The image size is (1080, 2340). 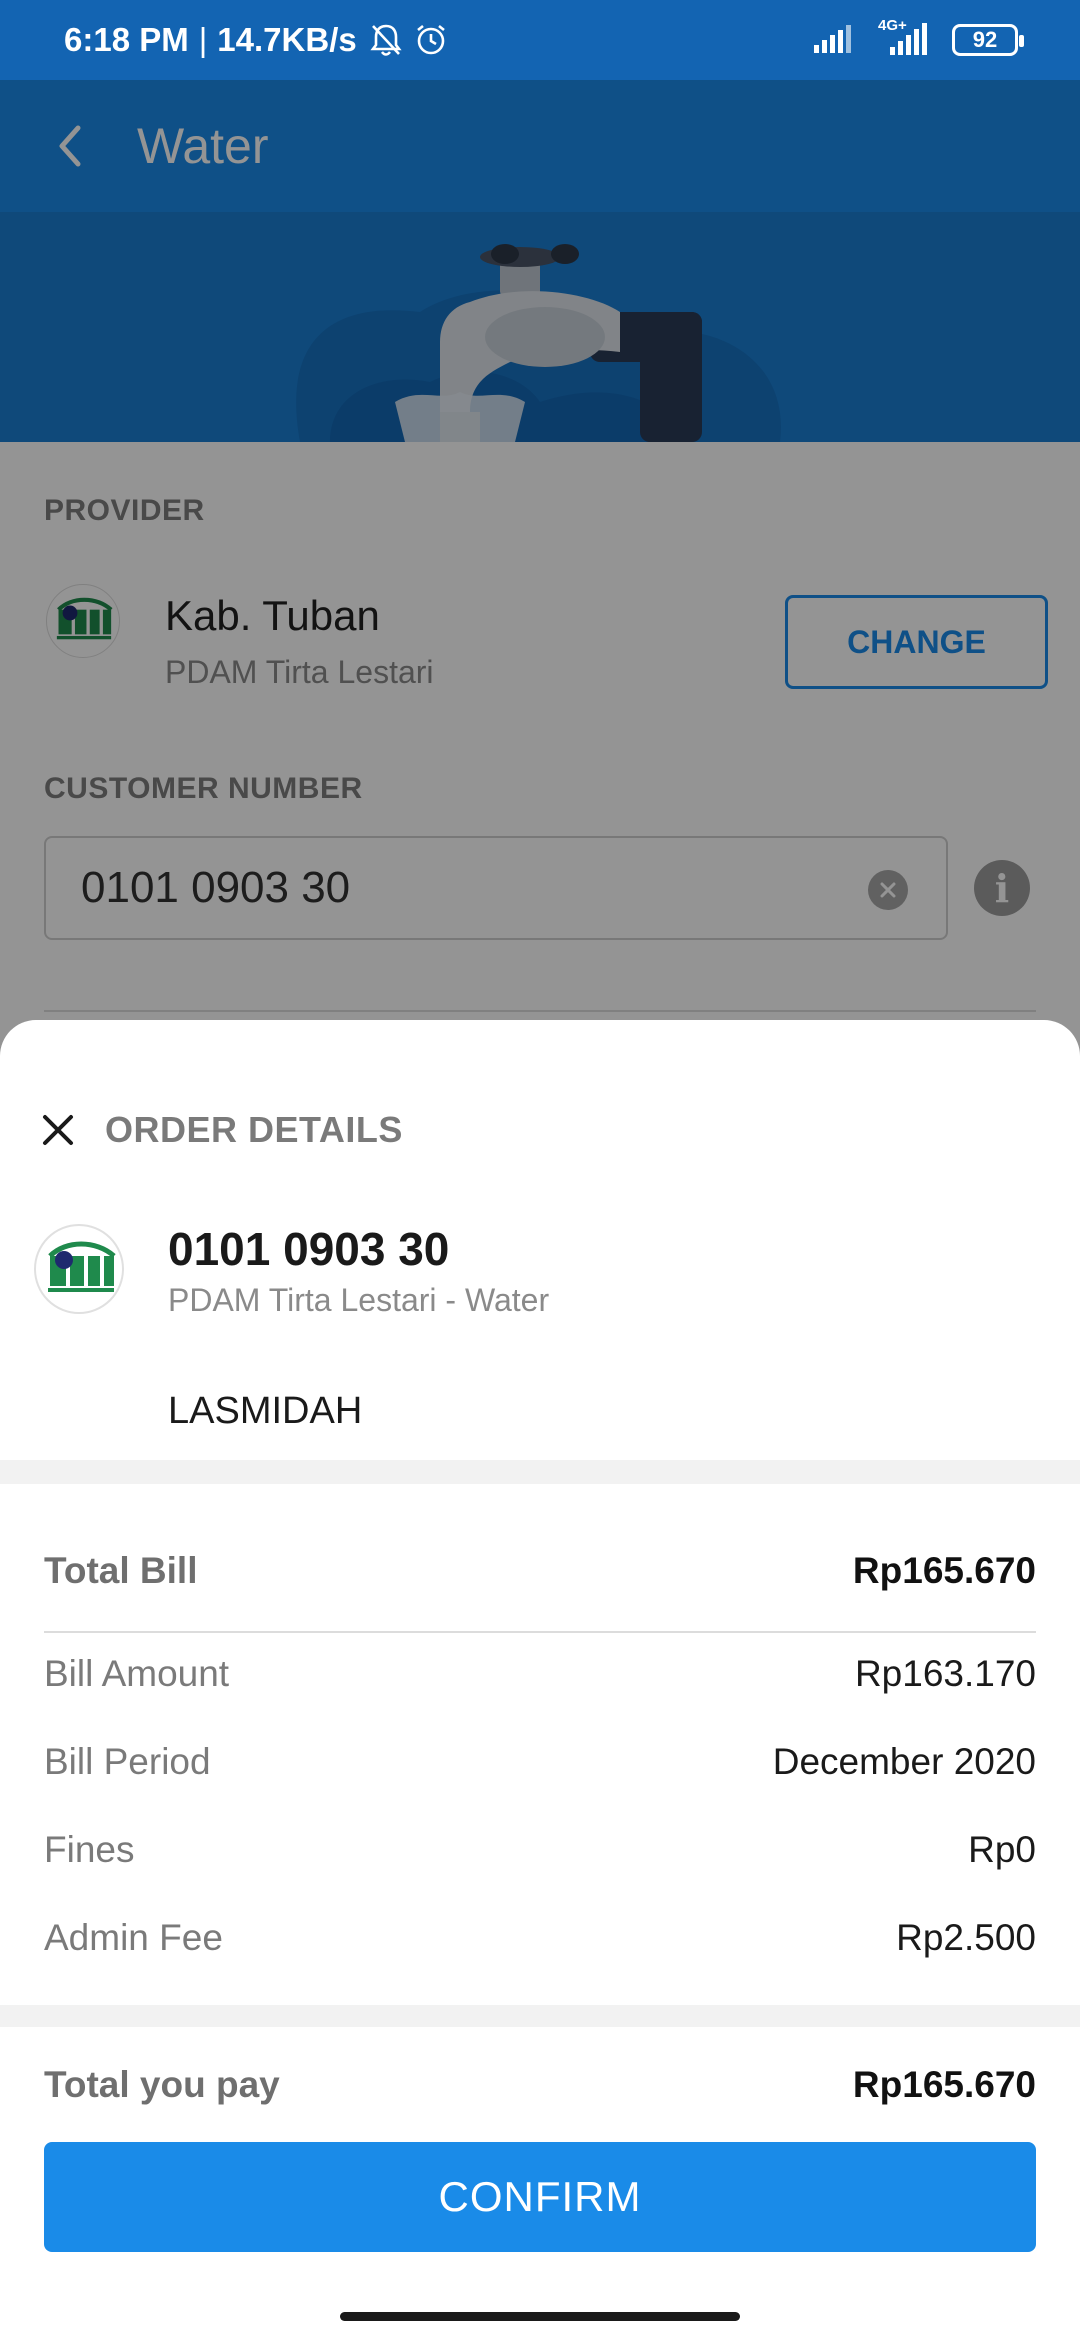 I want to click on bill-period-value: December 2020, so click(x=904, y=1761).